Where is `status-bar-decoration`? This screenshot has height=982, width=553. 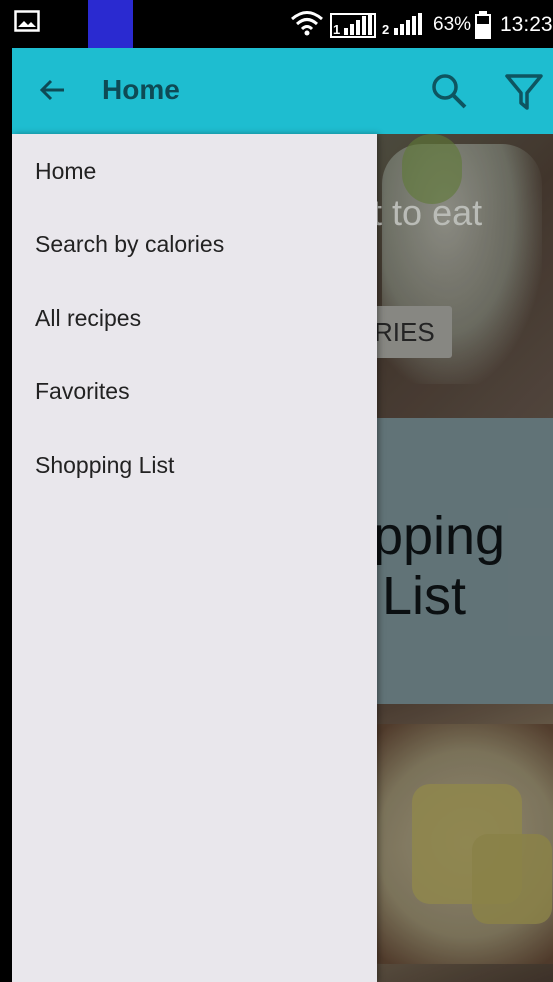 status-bar-decoration is located at coordinates (110, 24).